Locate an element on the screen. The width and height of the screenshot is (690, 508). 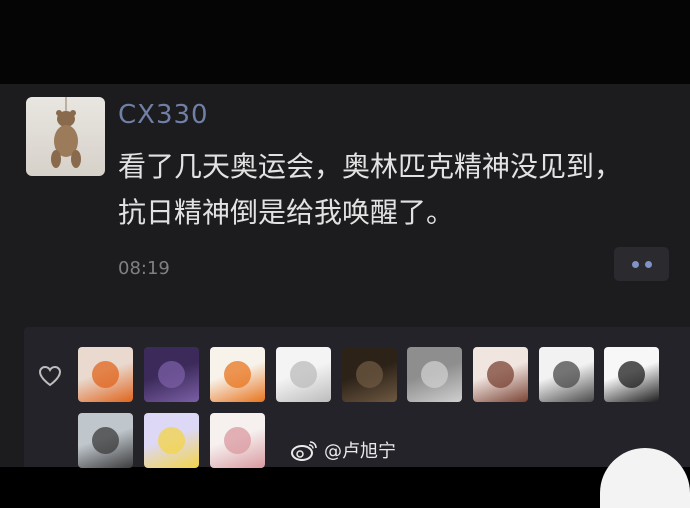
anime-brown-hair-avatar is located at coordinates (500, 374).